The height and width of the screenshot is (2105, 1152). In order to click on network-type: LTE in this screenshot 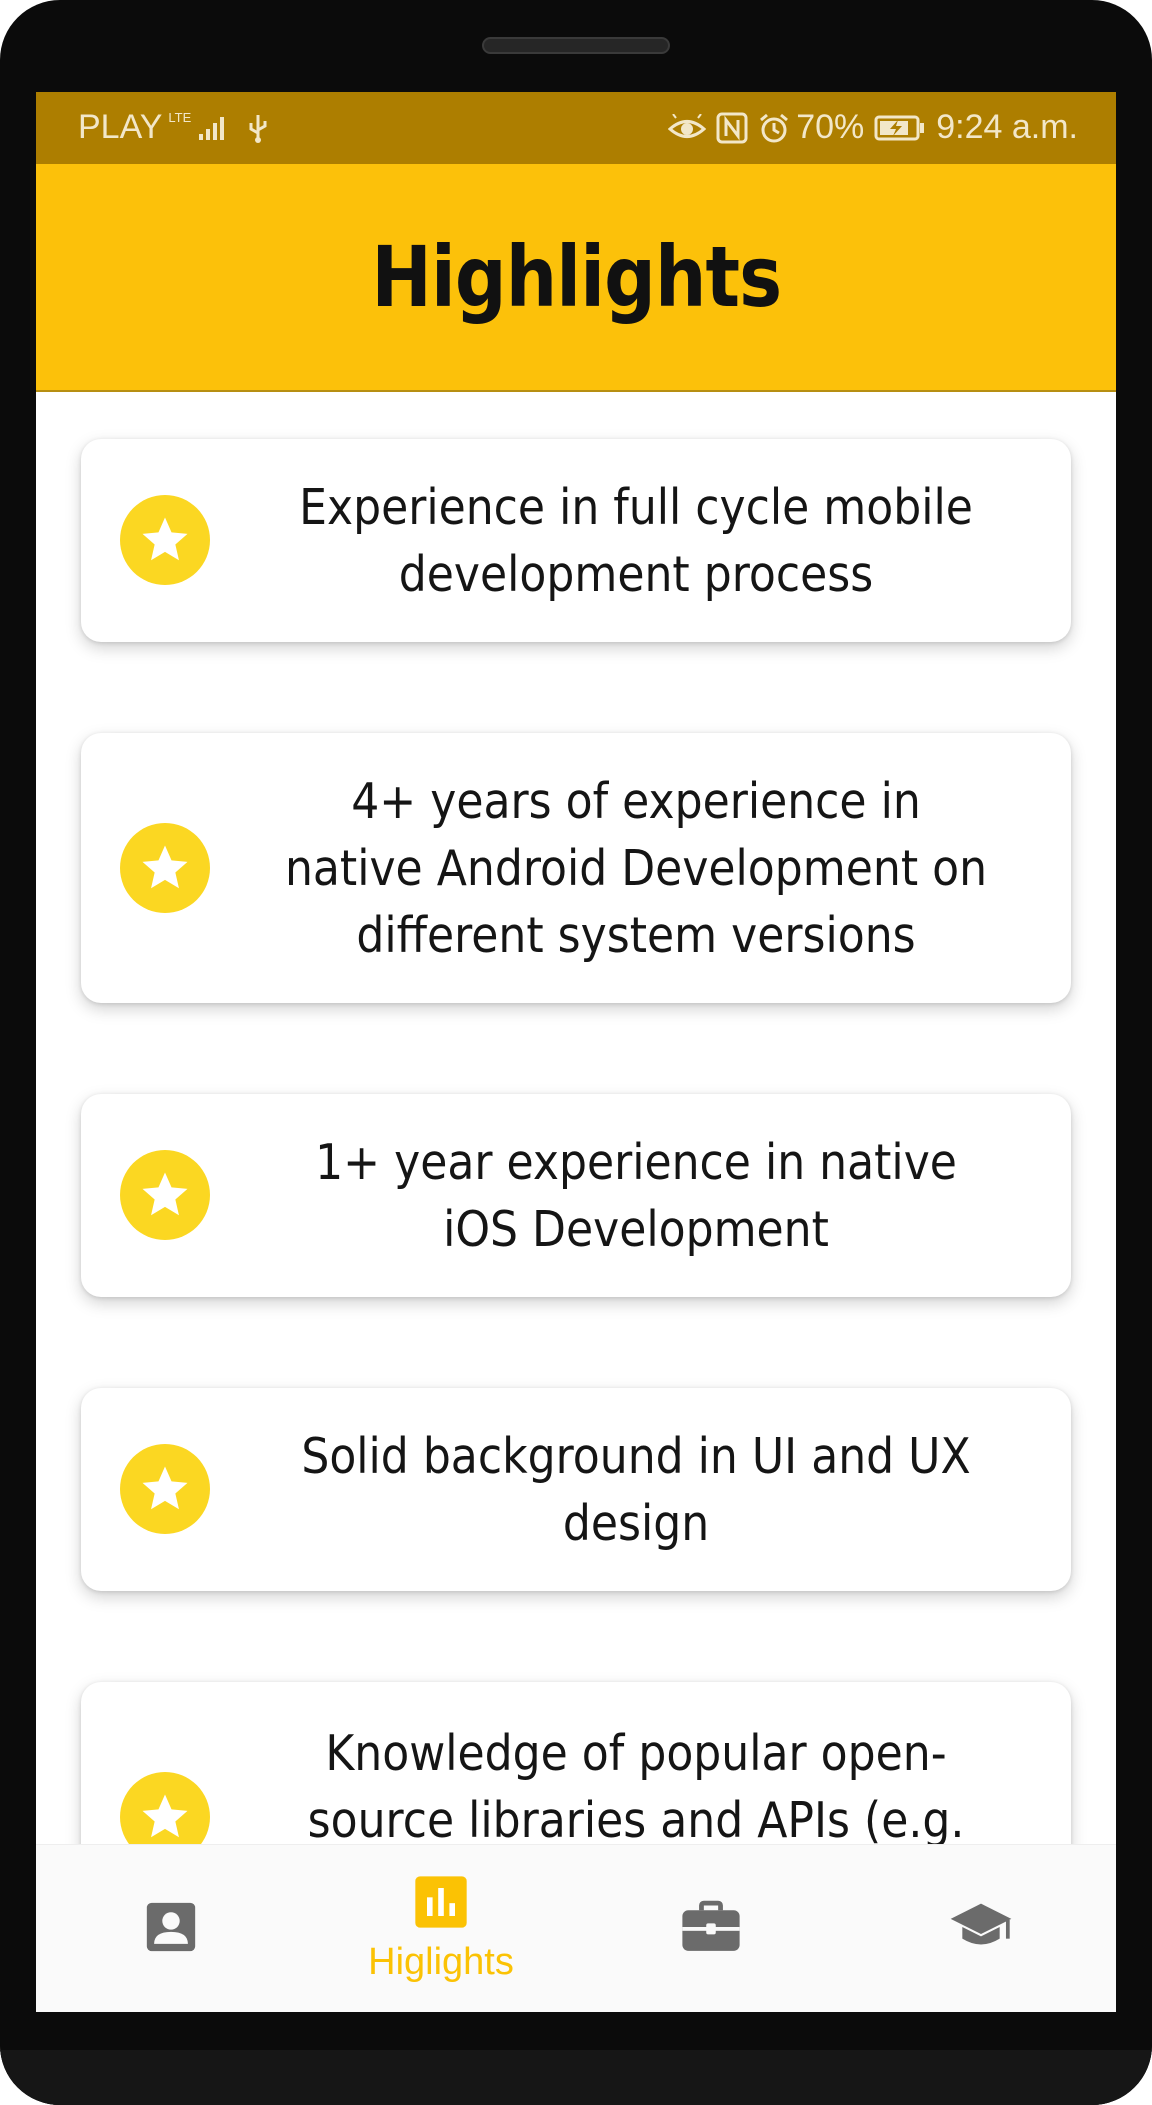, I will do `click(180, 117)`.